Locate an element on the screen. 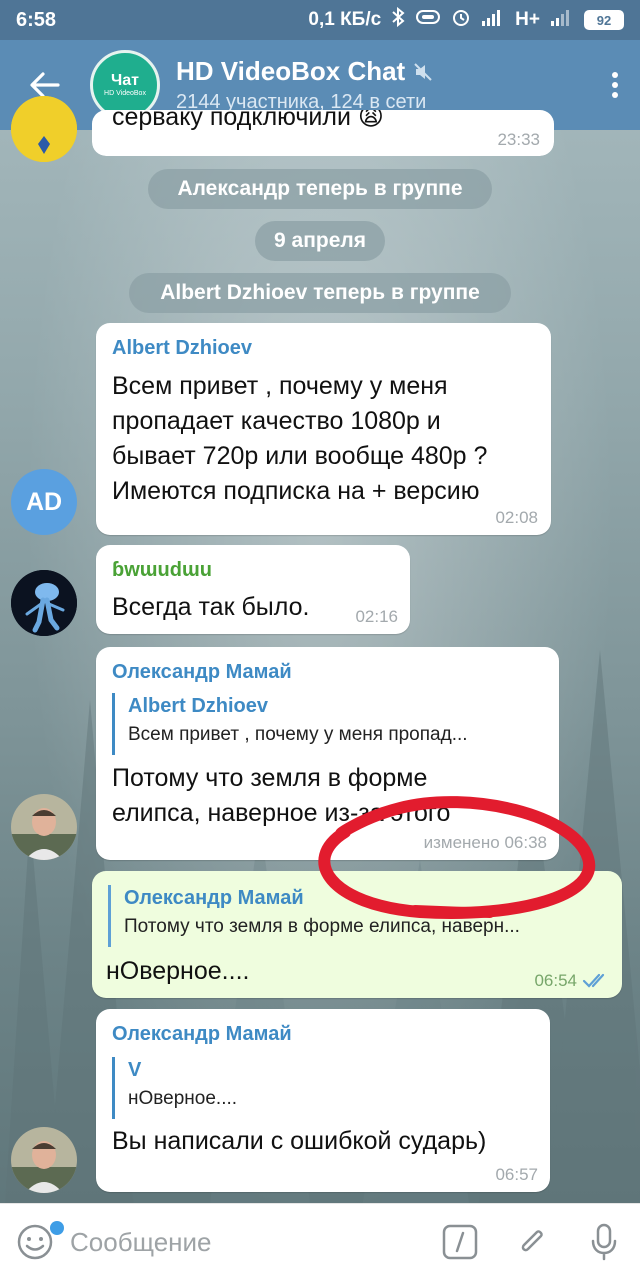 This screenshot has width=640, height=1280. network-speed: 0,1 КБ/с is located at coordinates (345, 19).